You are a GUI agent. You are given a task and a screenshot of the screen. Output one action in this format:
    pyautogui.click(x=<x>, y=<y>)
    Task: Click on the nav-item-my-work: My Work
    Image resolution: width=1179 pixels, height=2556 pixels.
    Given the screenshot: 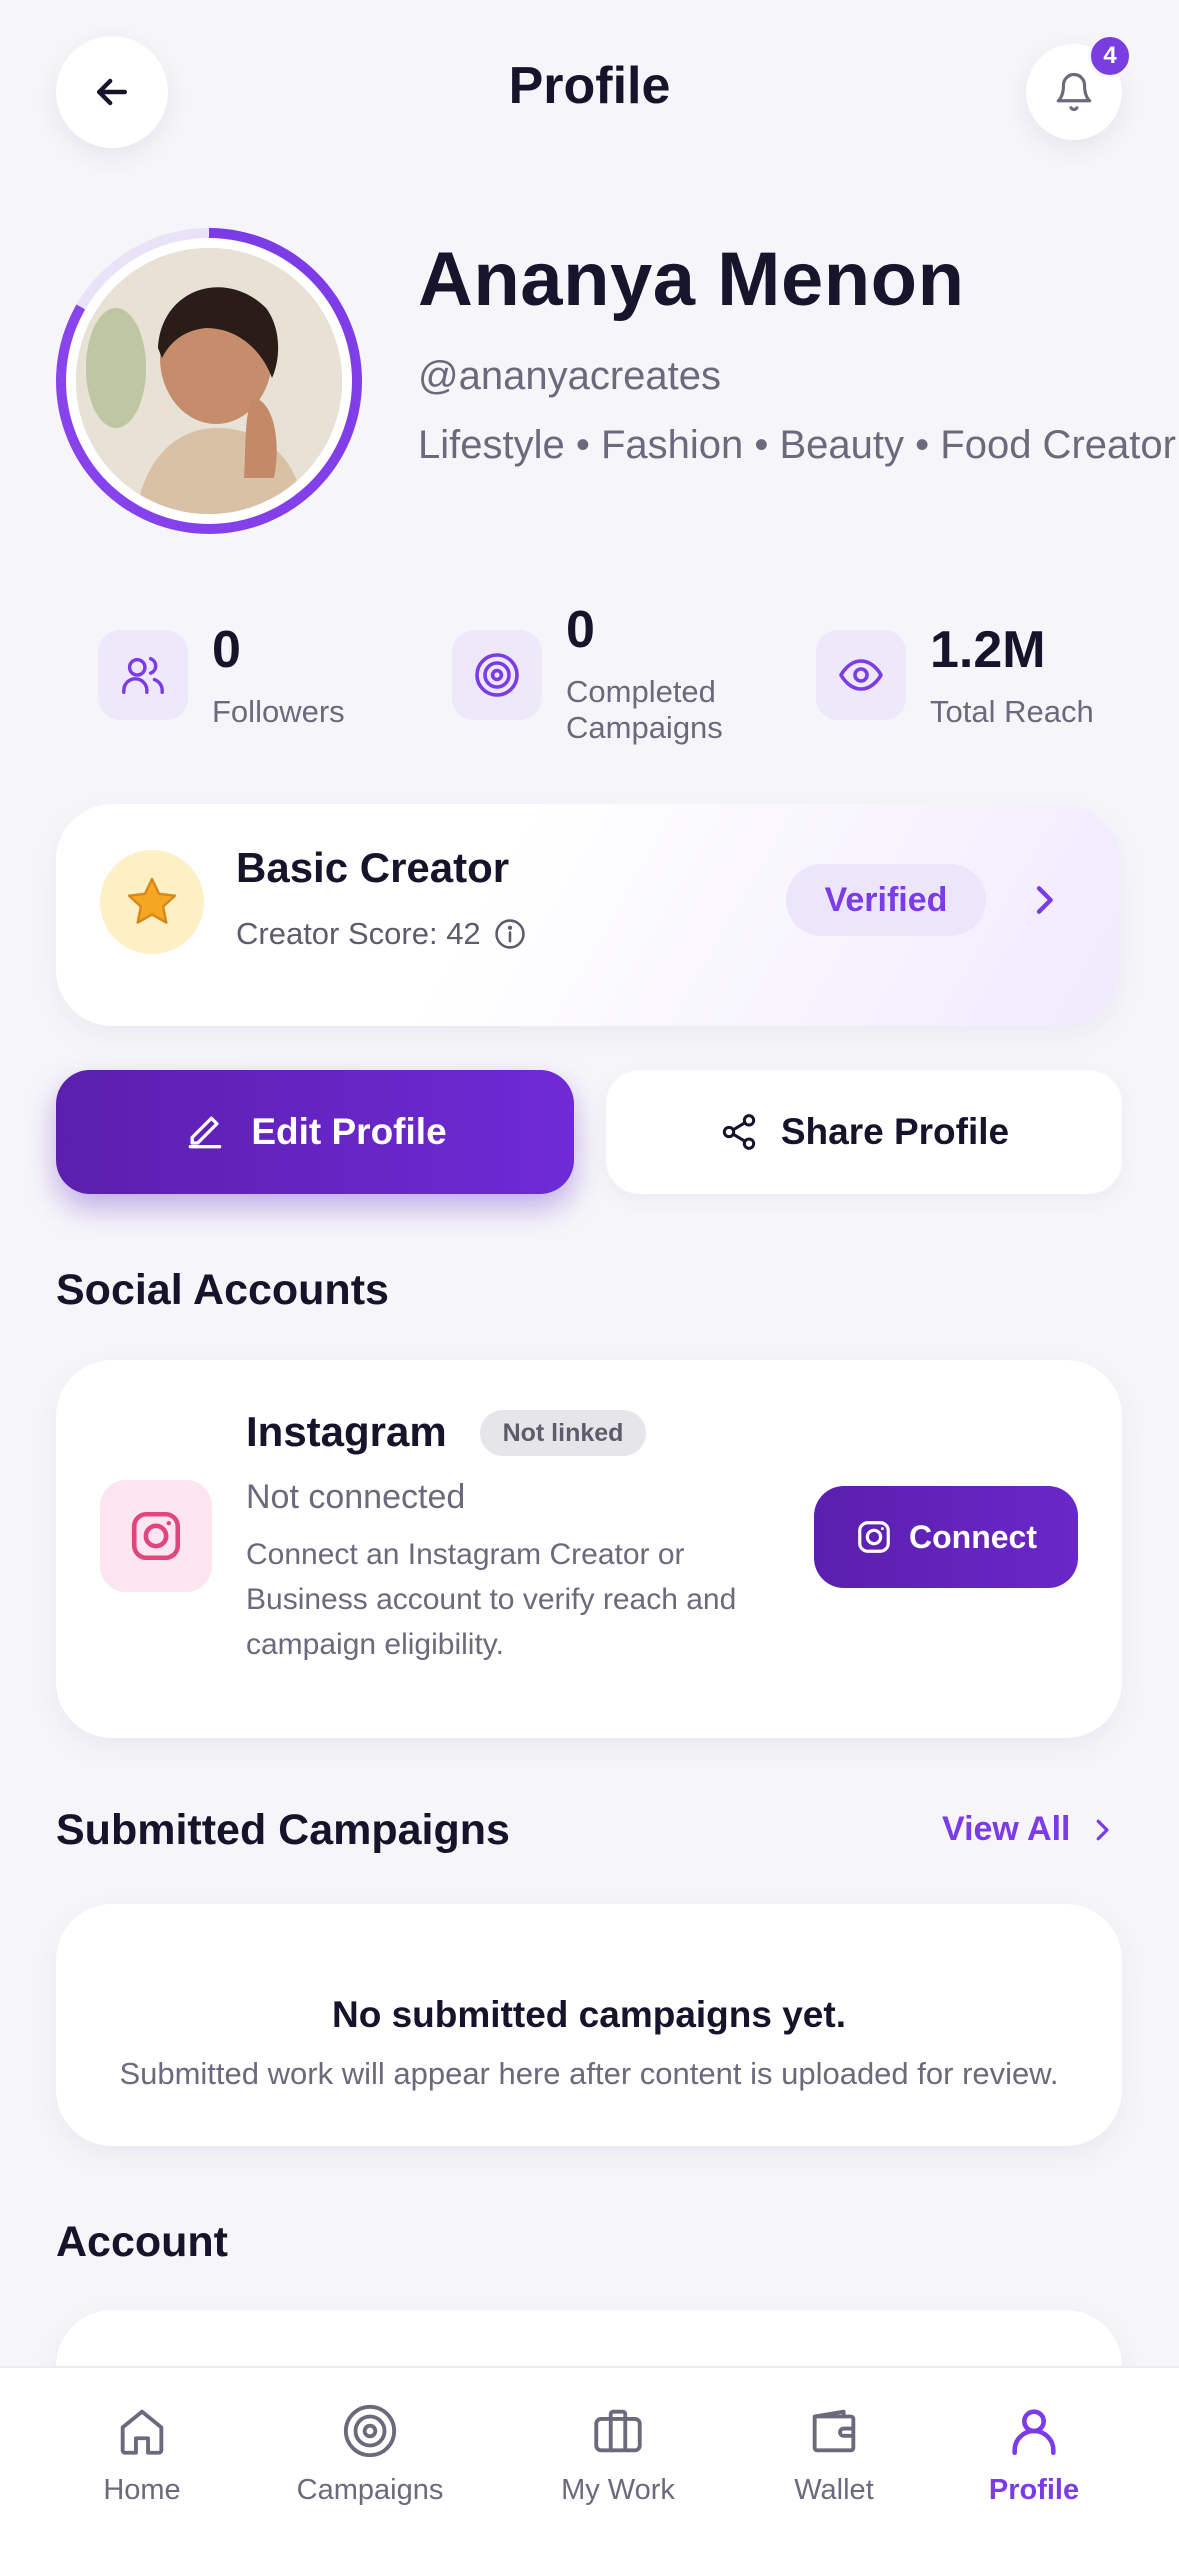 What is the action you would take?
    pyautogui.click(x=618, y=2454)
    